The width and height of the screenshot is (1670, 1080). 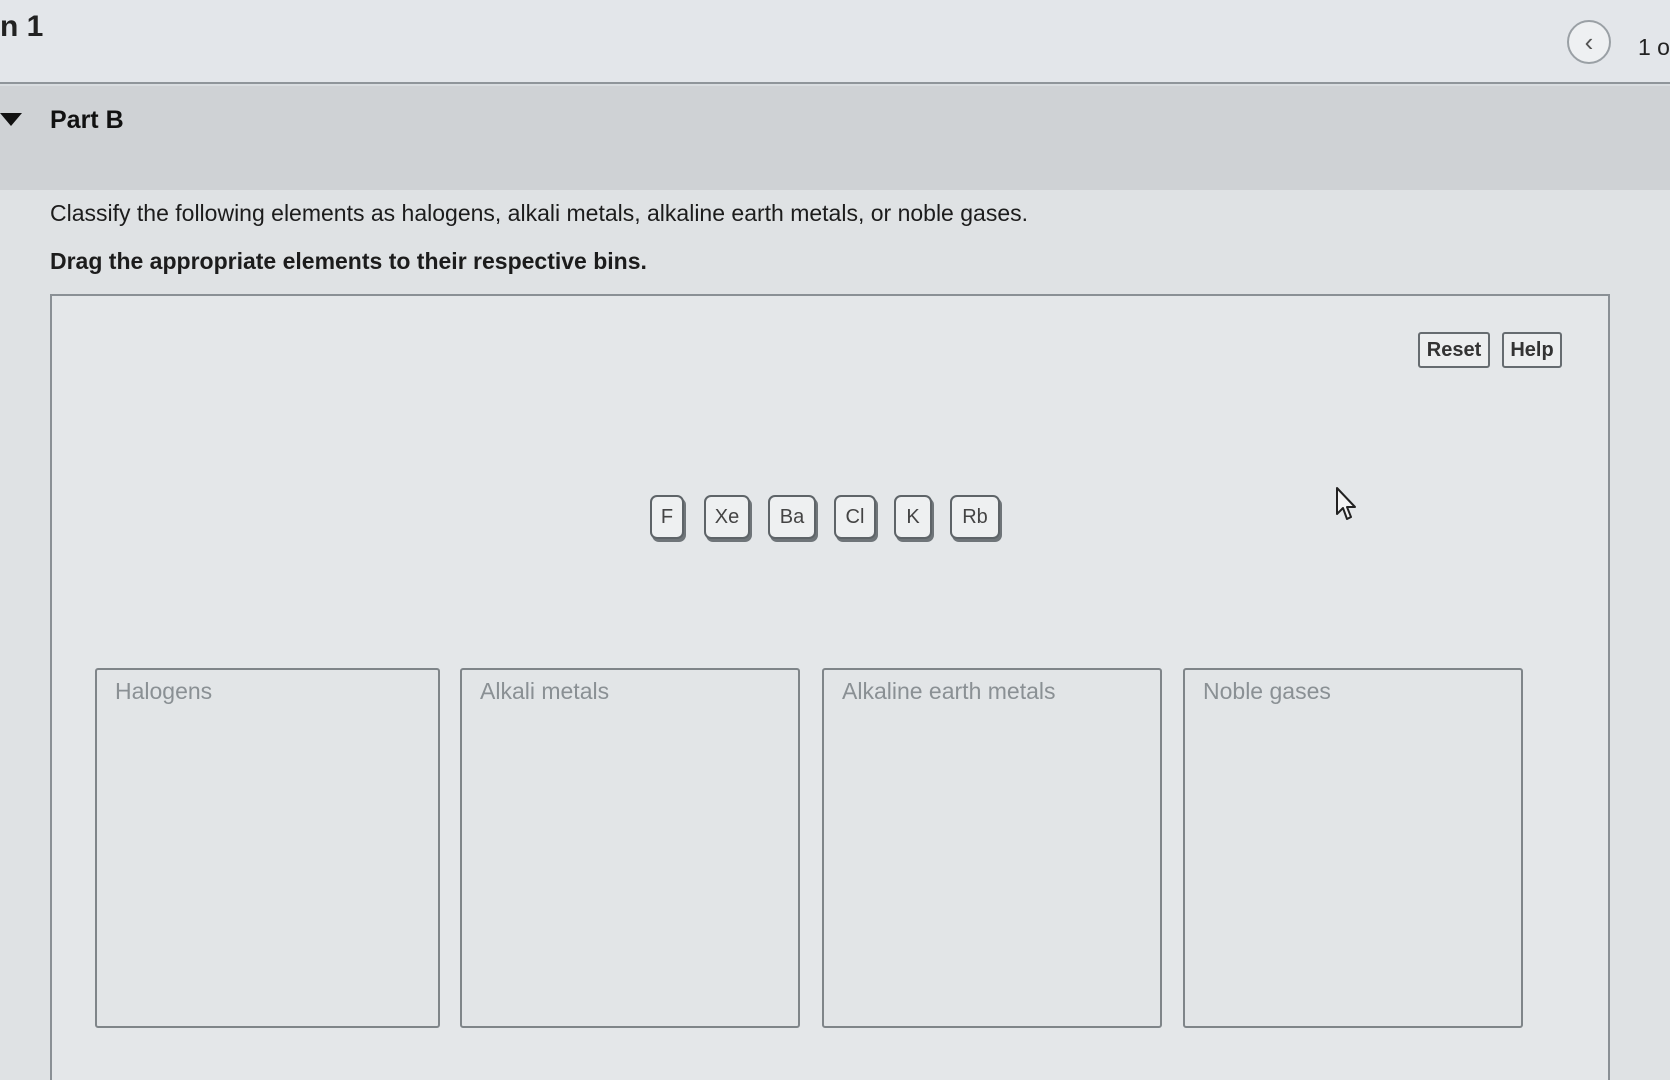 I want to click on bin-label: Alkali metals, so click(x=545, y=691).